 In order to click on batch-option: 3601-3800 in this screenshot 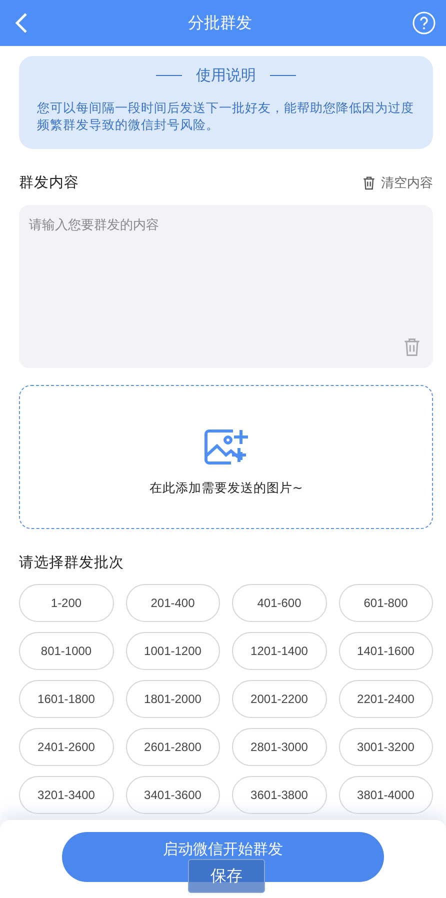, I will do `click(279, 795)`.